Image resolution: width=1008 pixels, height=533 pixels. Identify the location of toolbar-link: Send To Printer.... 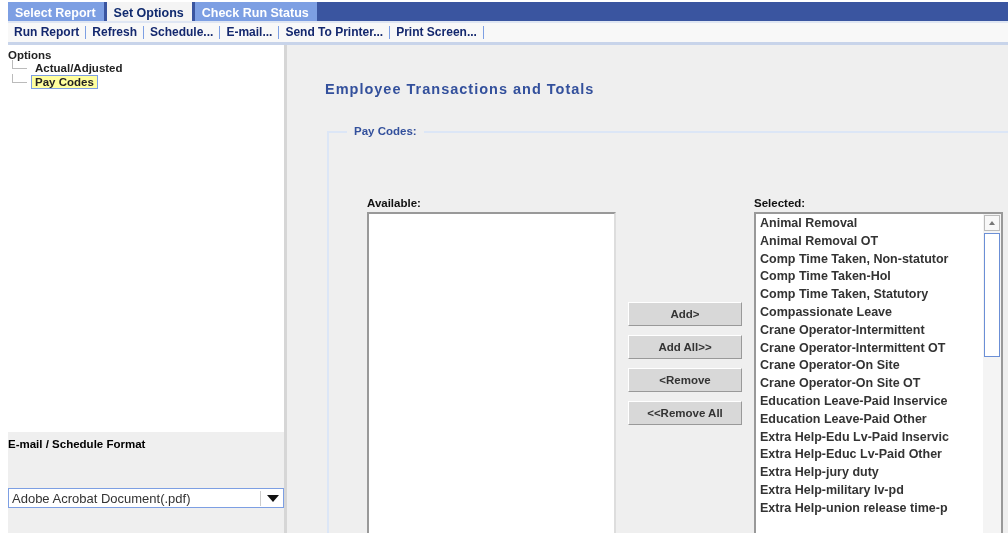
(335, 32).